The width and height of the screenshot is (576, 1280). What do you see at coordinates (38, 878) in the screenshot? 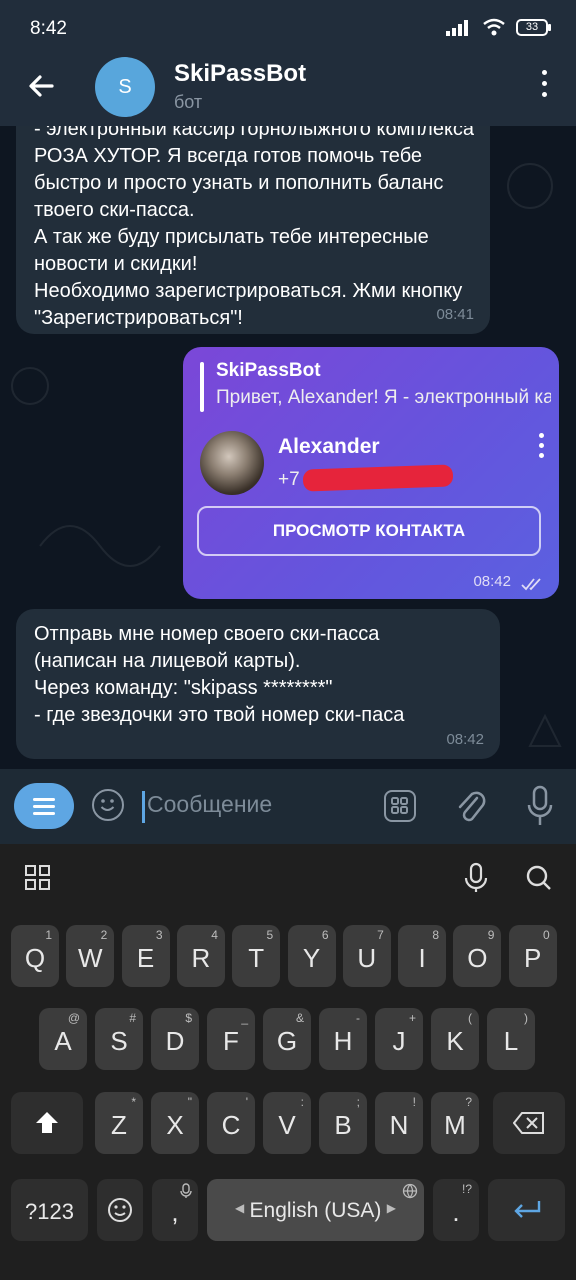
I see `apps-grid-icon` at bounding box center [38, 878].